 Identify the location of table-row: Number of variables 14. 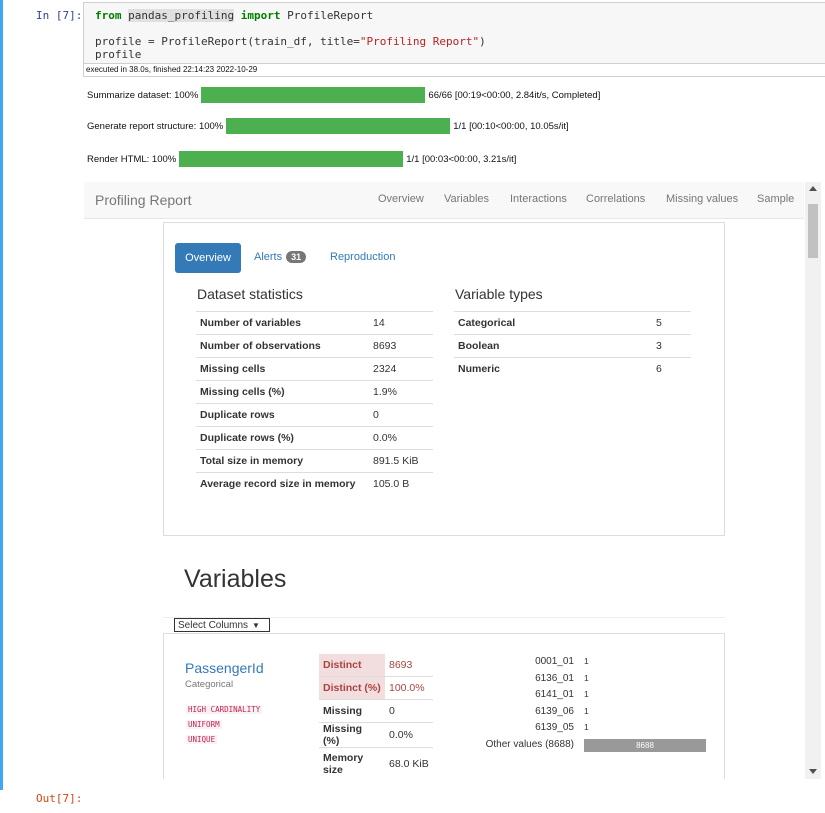
(314, 323).